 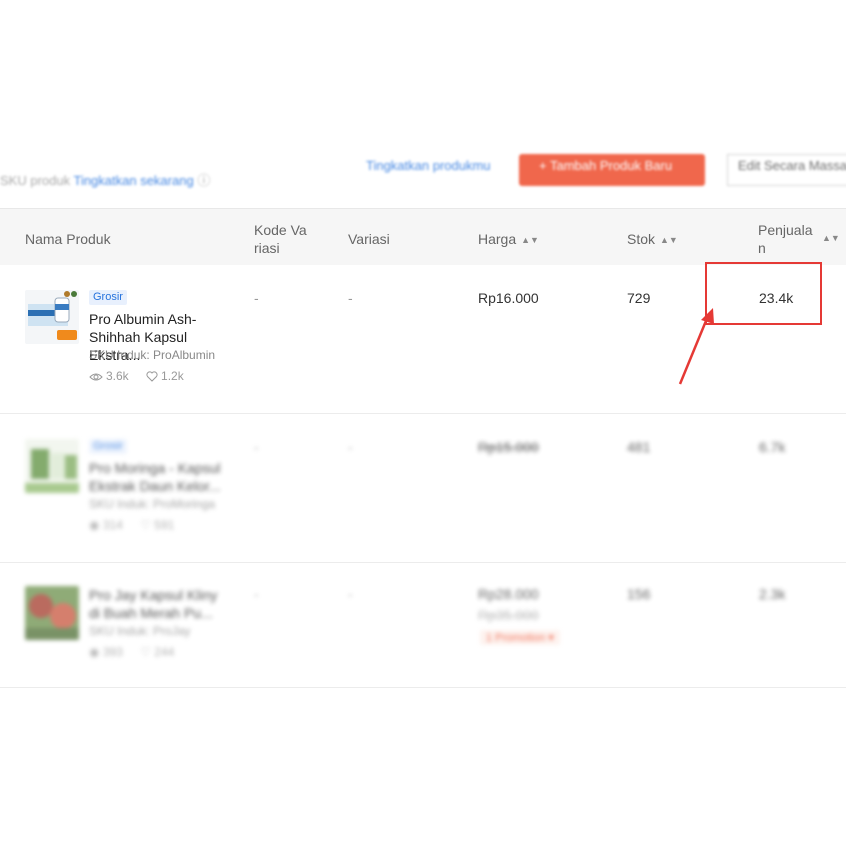 What do you see at coordinates (35, 180) in the screenshot?
I see `sku-note-text: SKU produk` at bounding box center [35, 180].